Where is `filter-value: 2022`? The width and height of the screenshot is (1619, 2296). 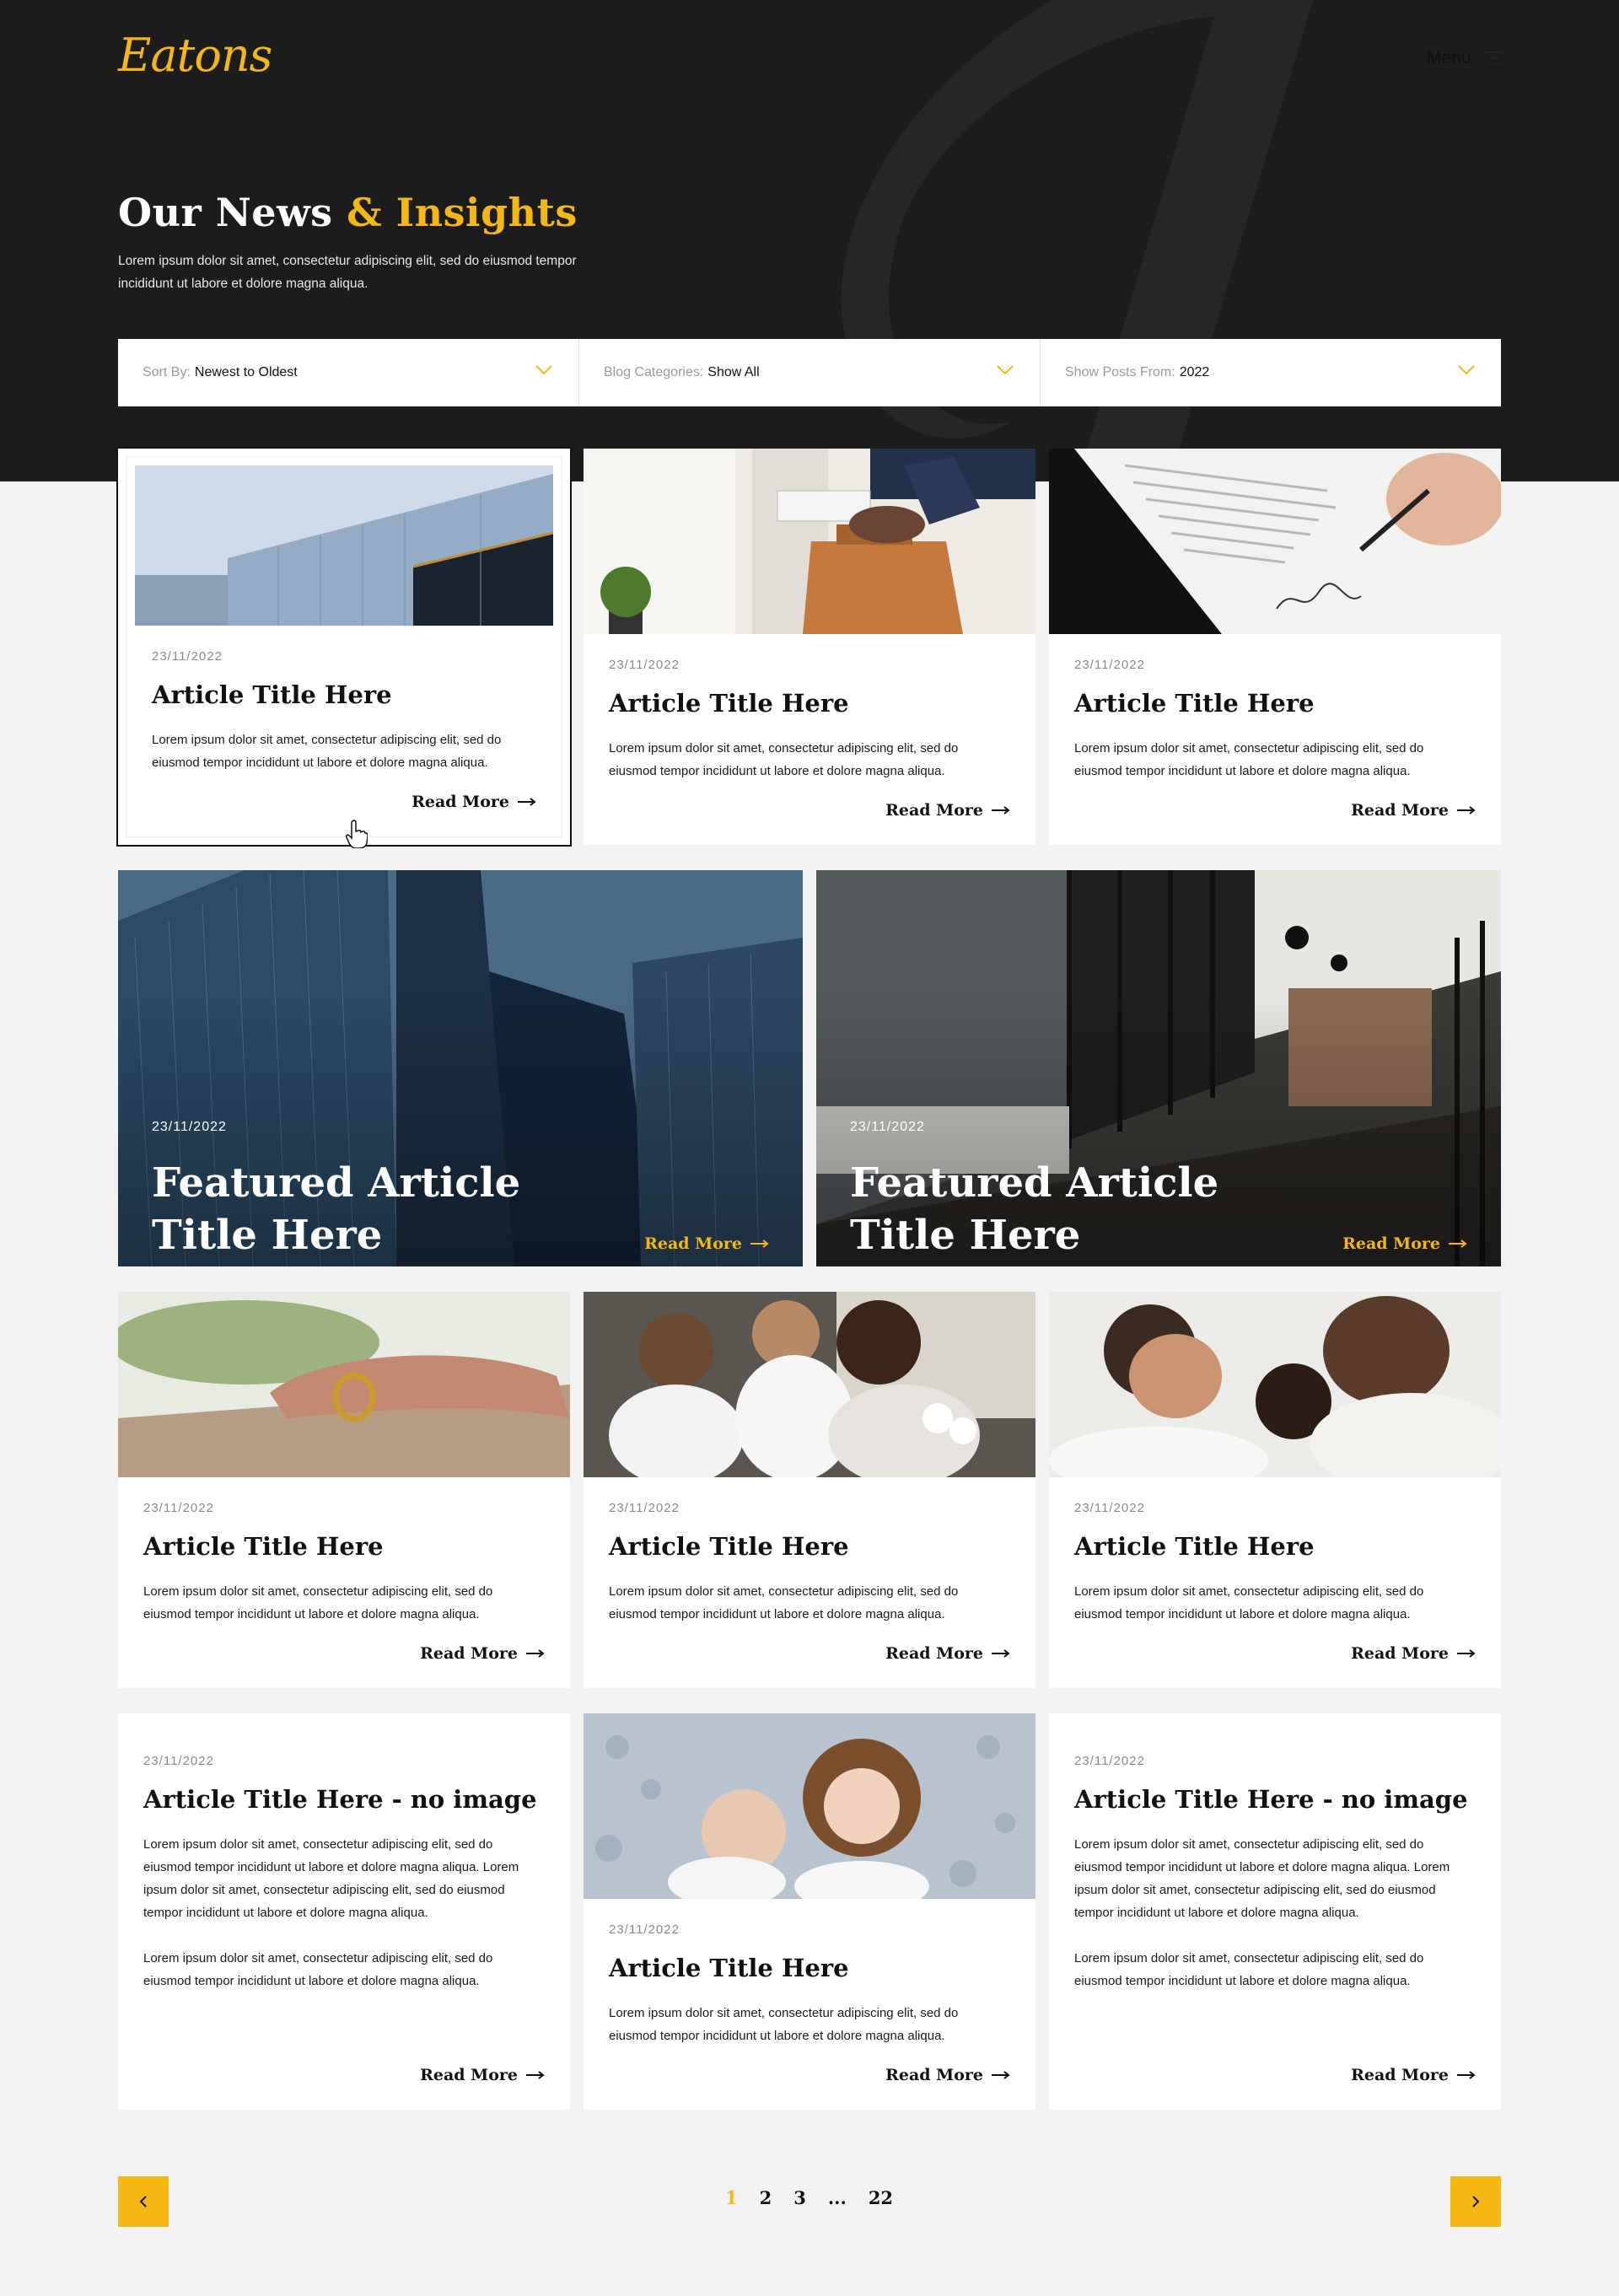 filter-value: 2022 is located at coordinates (1194, 372).